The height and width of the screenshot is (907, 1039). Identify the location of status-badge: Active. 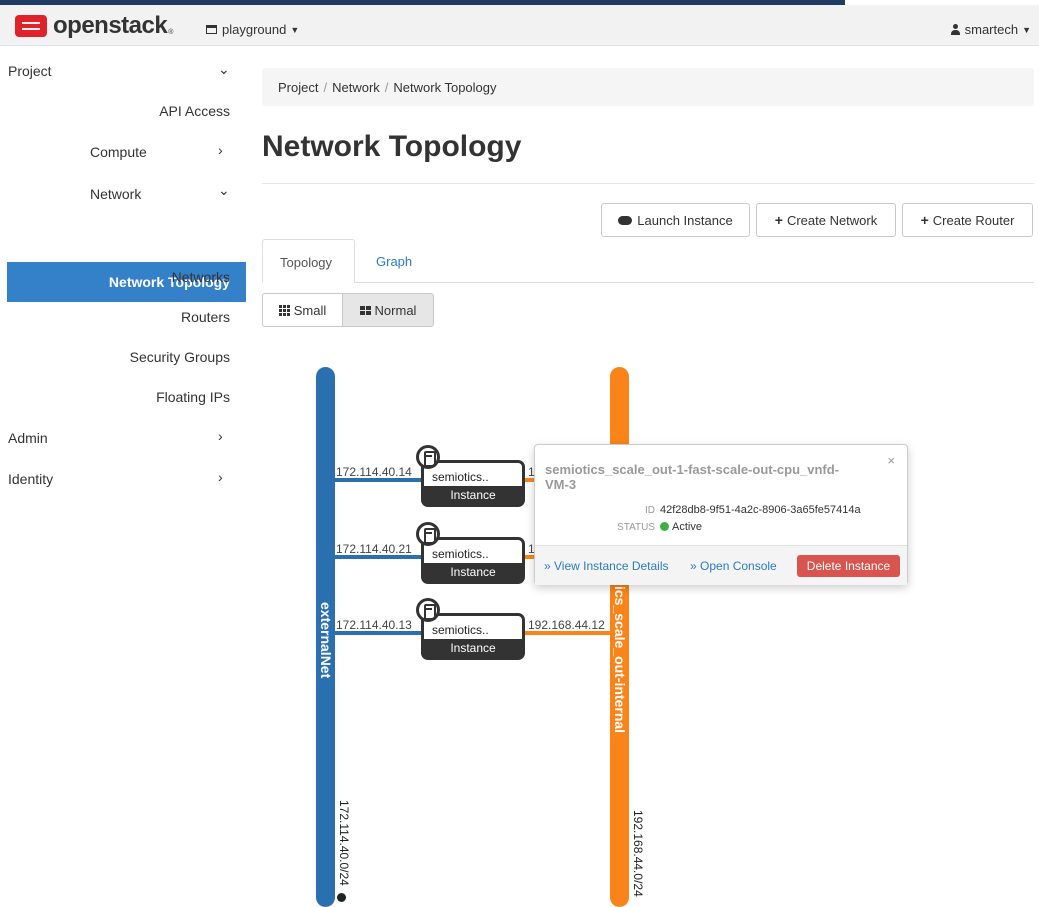
(681, 527).